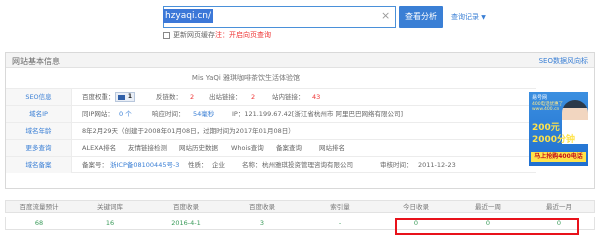 Image resolution: width=600 pixels, height=241 pixels. What do you see at coordinates (198, 148) in the screenshot?
I see `site-history-link: 网站历史数据` at bounding box center [198, 148].